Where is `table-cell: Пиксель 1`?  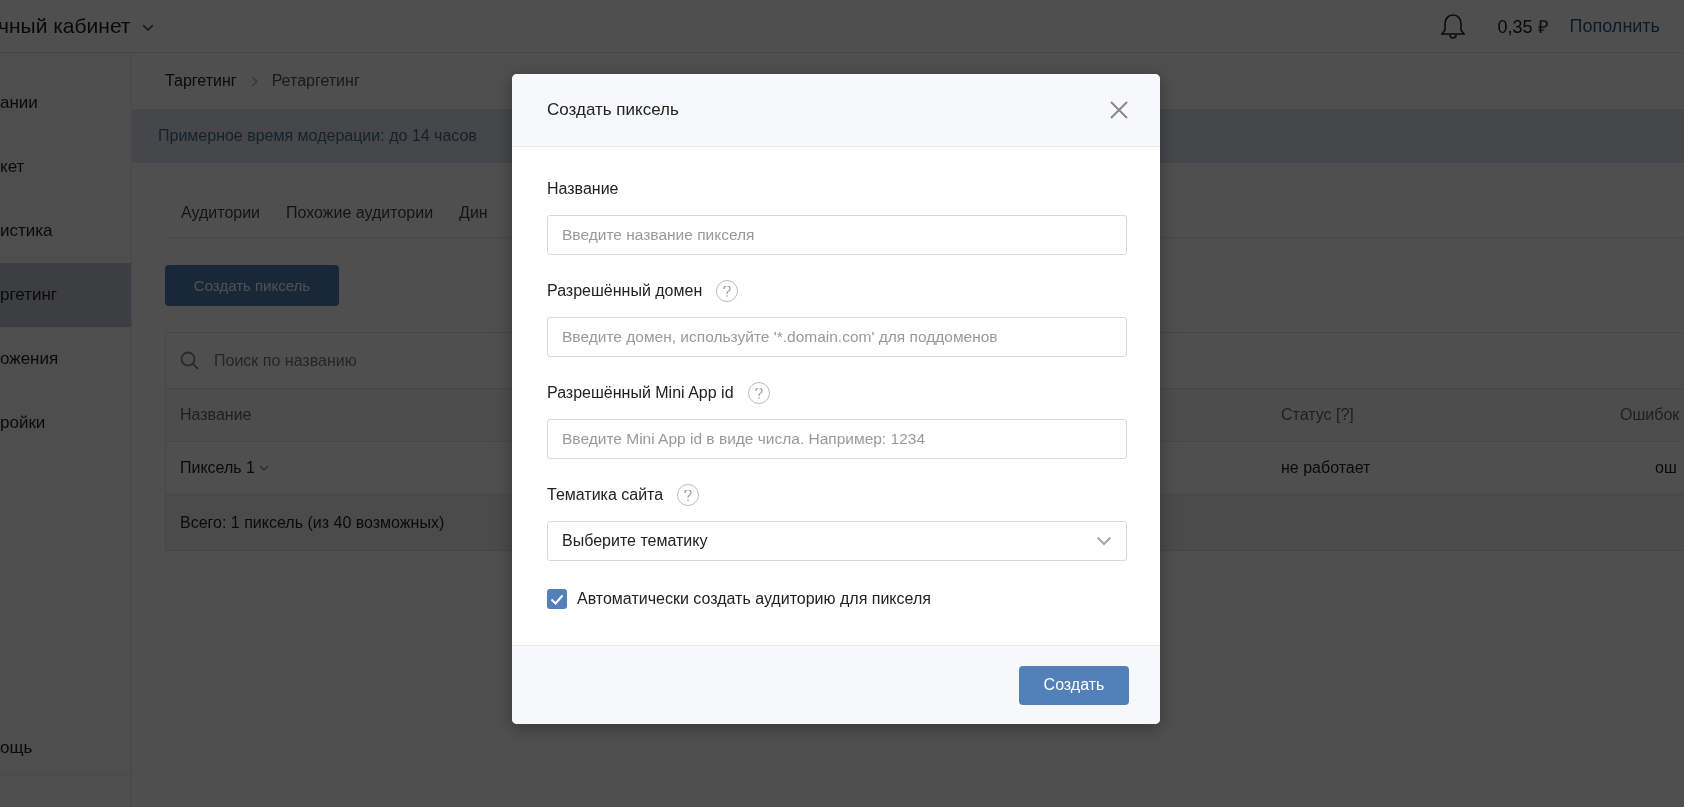 table-cell: Пиксель 1 is located at coordinates (716, 468).